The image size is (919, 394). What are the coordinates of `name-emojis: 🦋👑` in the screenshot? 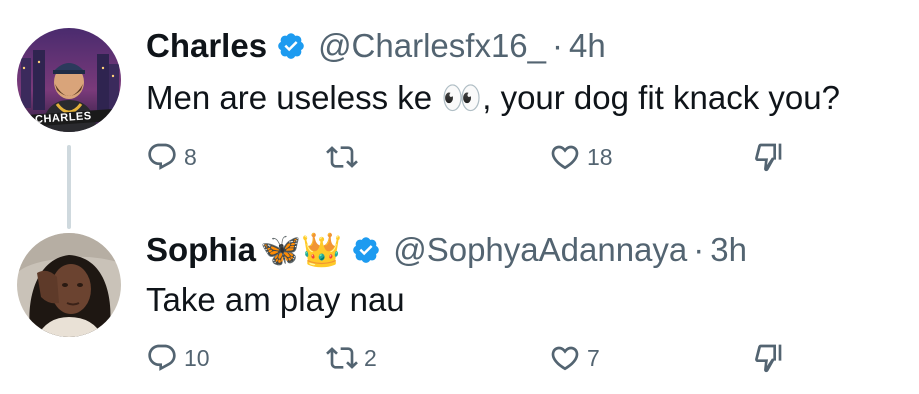 It's located at (301, 249).